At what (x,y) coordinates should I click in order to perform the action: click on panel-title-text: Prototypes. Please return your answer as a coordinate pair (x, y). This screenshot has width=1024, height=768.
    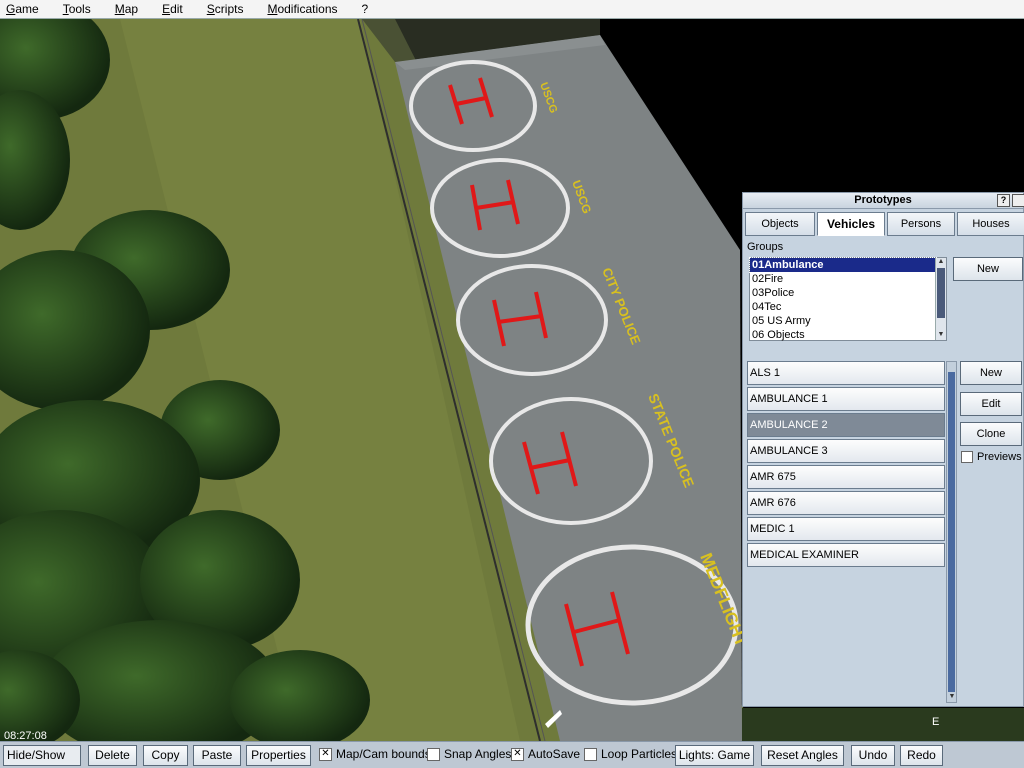
    Looking at the image, I should click on (883, 200).